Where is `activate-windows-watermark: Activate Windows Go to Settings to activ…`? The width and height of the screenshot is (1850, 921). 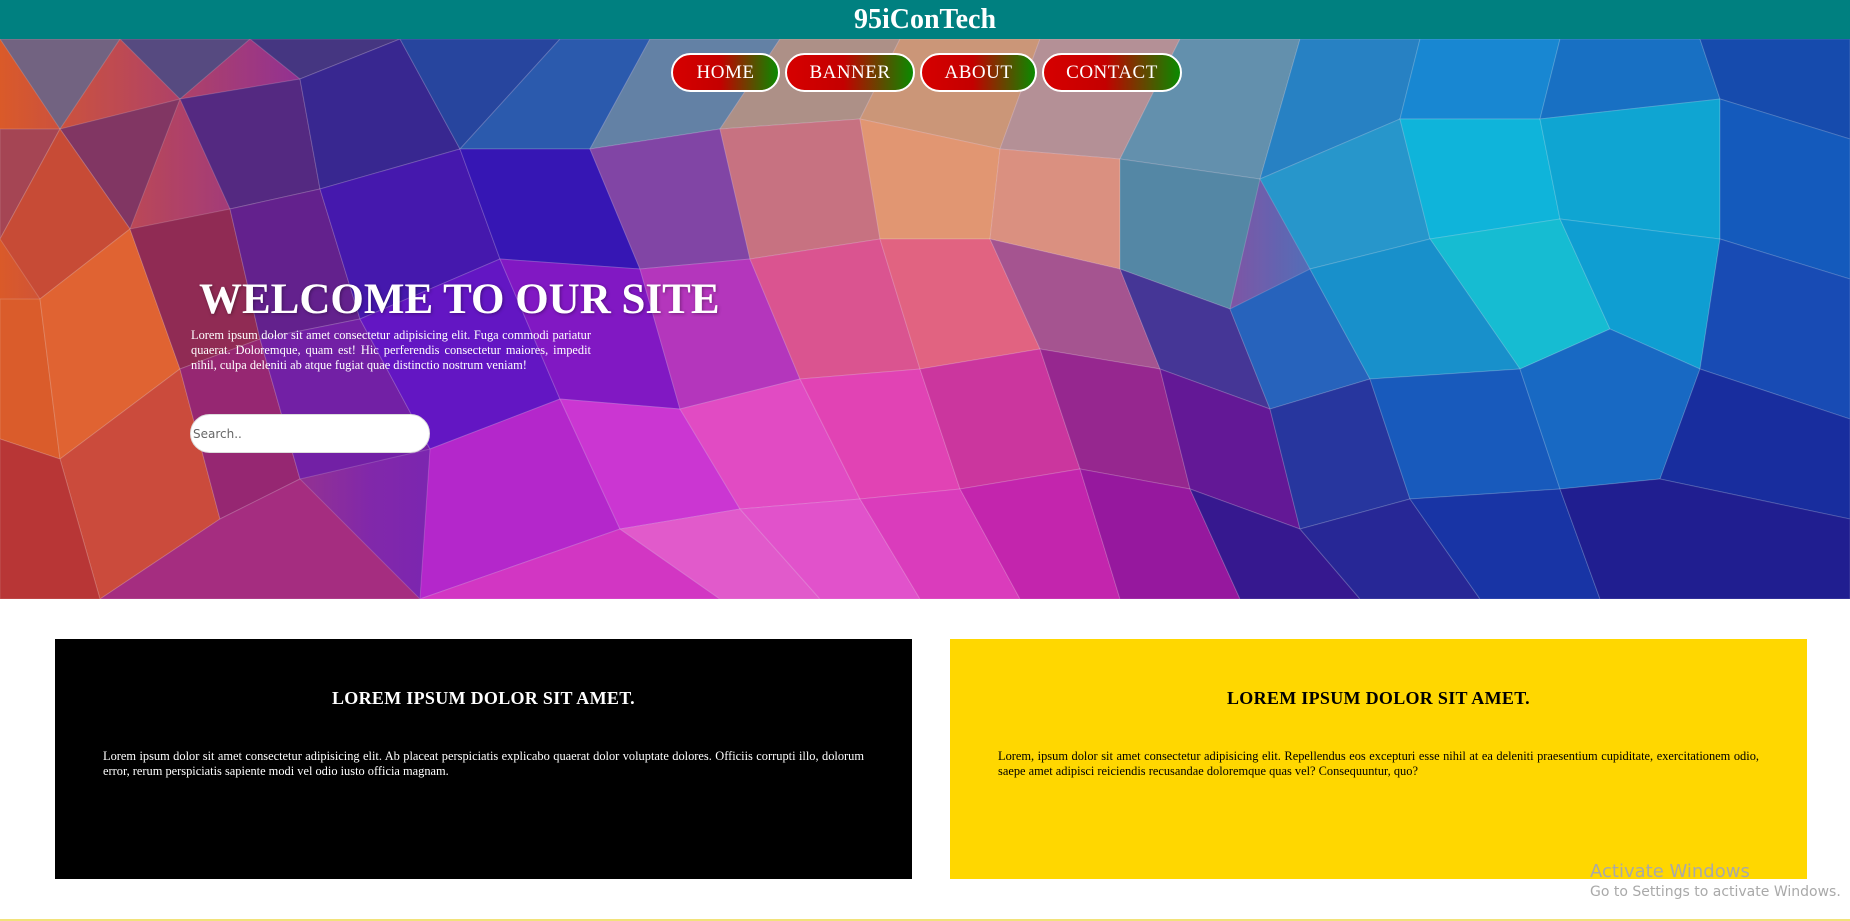 activate-windows-watermark: Activate Windows Go to Settings to activ… is located at coordinates (1715, 881).